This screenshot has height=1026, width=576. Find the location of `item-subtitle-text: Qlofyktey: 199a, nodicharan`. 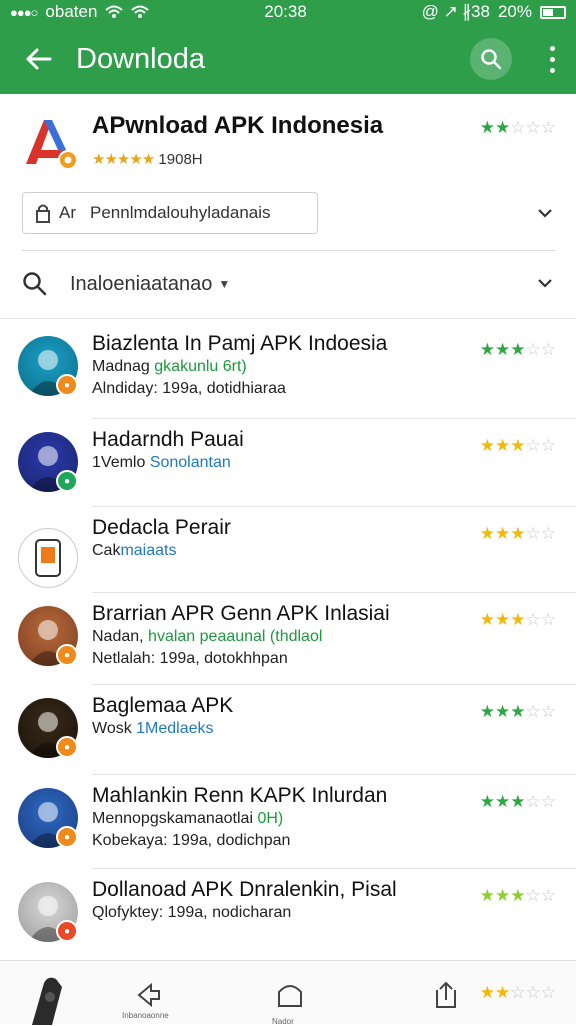

item-subtitle-text: Qlofyktey: 199a, nodicharan is located at coordinates (192, 912).